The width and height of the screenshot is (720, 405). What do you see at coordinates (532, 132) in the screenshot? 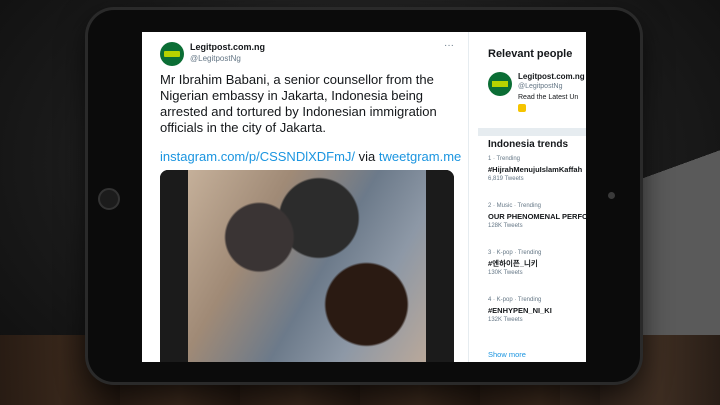
I see `section-divider` at bounding box center [532, 132].